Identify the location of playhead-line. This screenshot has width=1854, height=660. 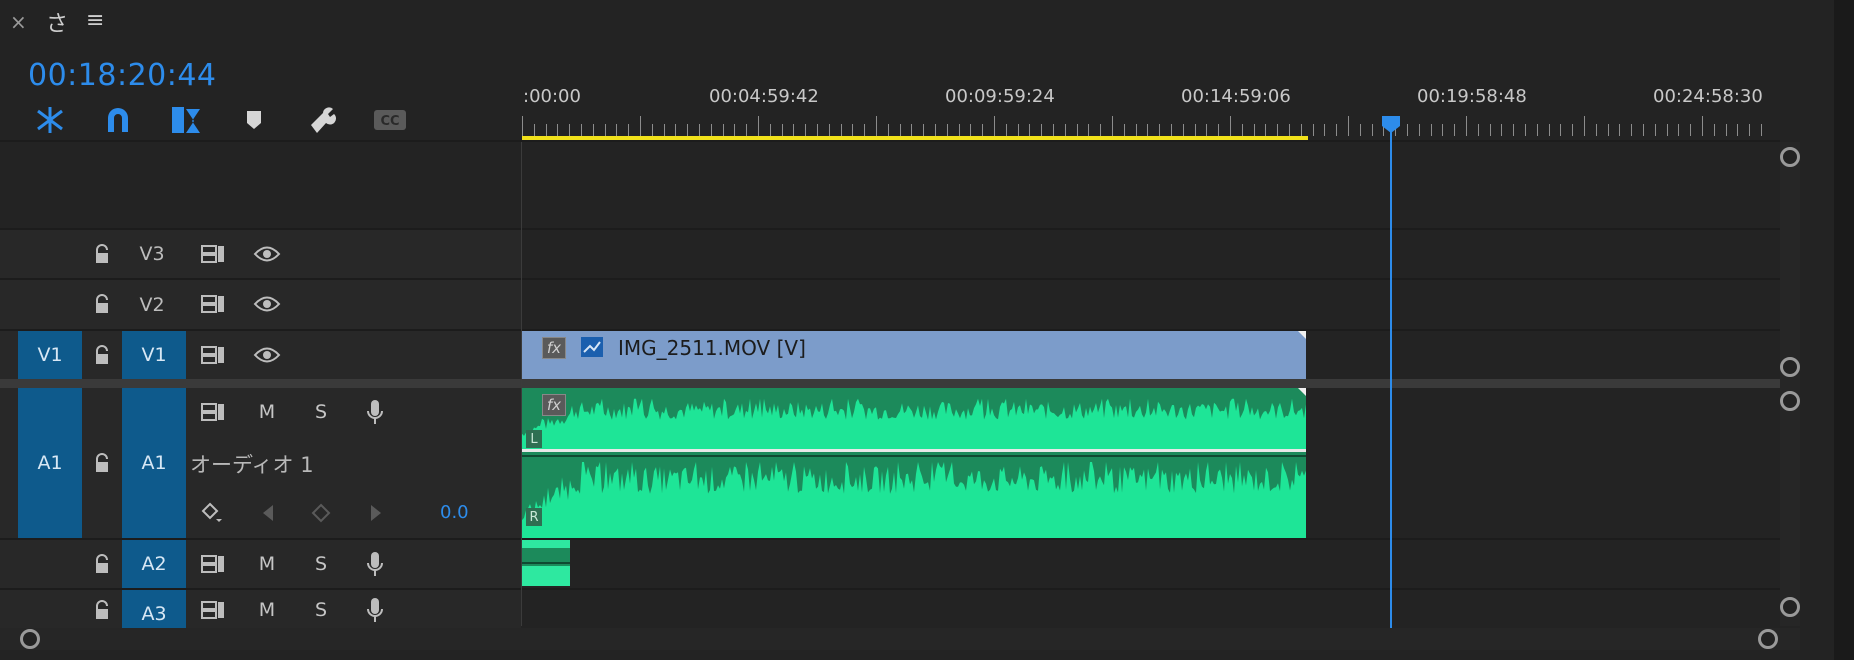
(1391, 372).